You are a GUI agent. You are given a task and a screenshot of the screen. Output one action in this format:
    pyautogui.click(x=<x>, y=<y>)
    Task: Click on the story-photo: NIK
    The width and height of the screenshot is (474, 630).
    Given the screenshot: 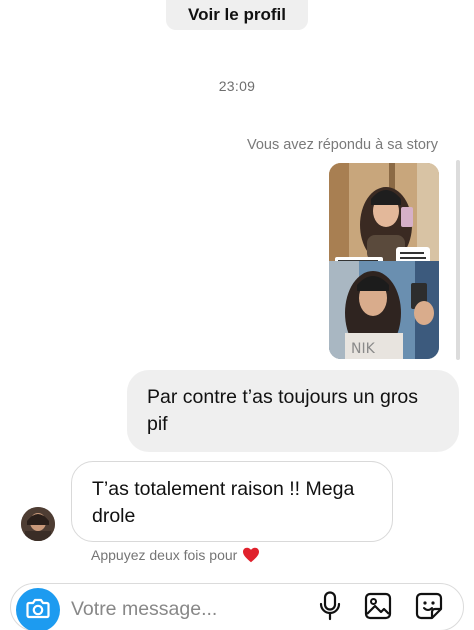 What is the action you would take?
    pyautogui.click(x=384, y=261)
    